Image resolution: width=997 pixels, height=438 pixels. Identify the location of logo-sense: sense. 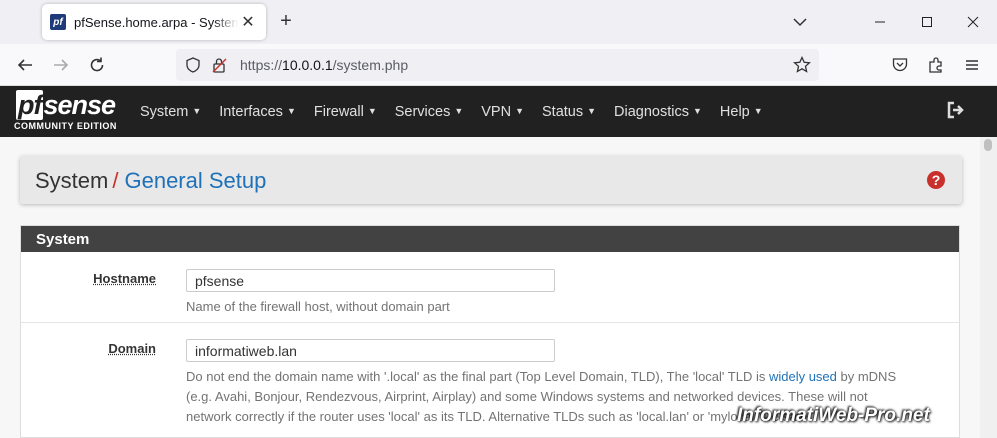
(79, 105).